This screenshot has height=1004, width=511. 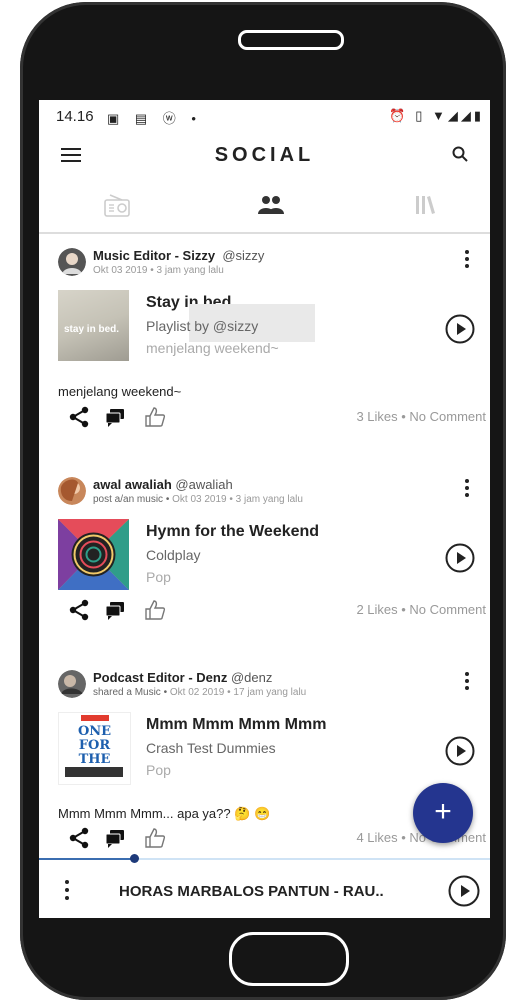 I want to click on song-artist: Coldplay, so click(x=173, y=555).